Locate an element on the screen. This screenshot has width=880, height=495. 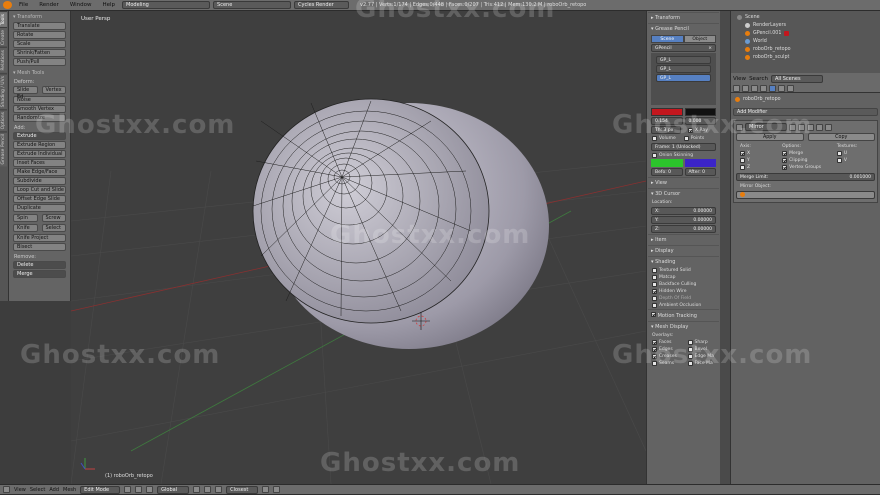
onion-before-field: Befo: 0 is located at coordinates (667, 172).